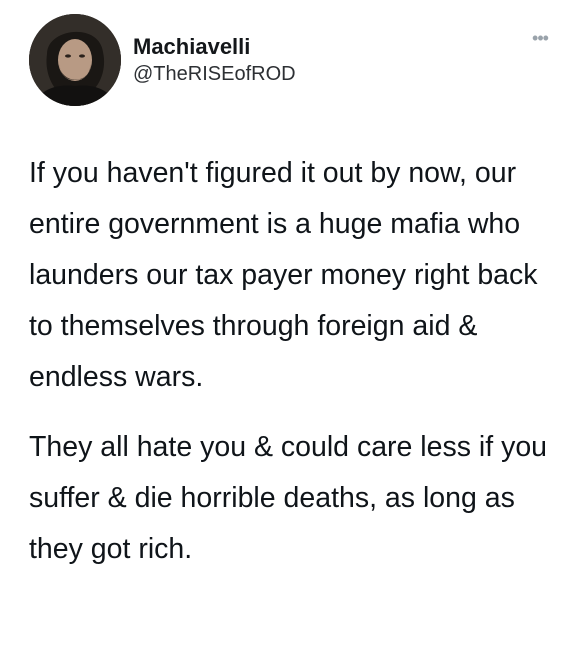 The height and width of the screenshot is (653, 572). I want to click on more-options-icon: •••, so click(540, 38).